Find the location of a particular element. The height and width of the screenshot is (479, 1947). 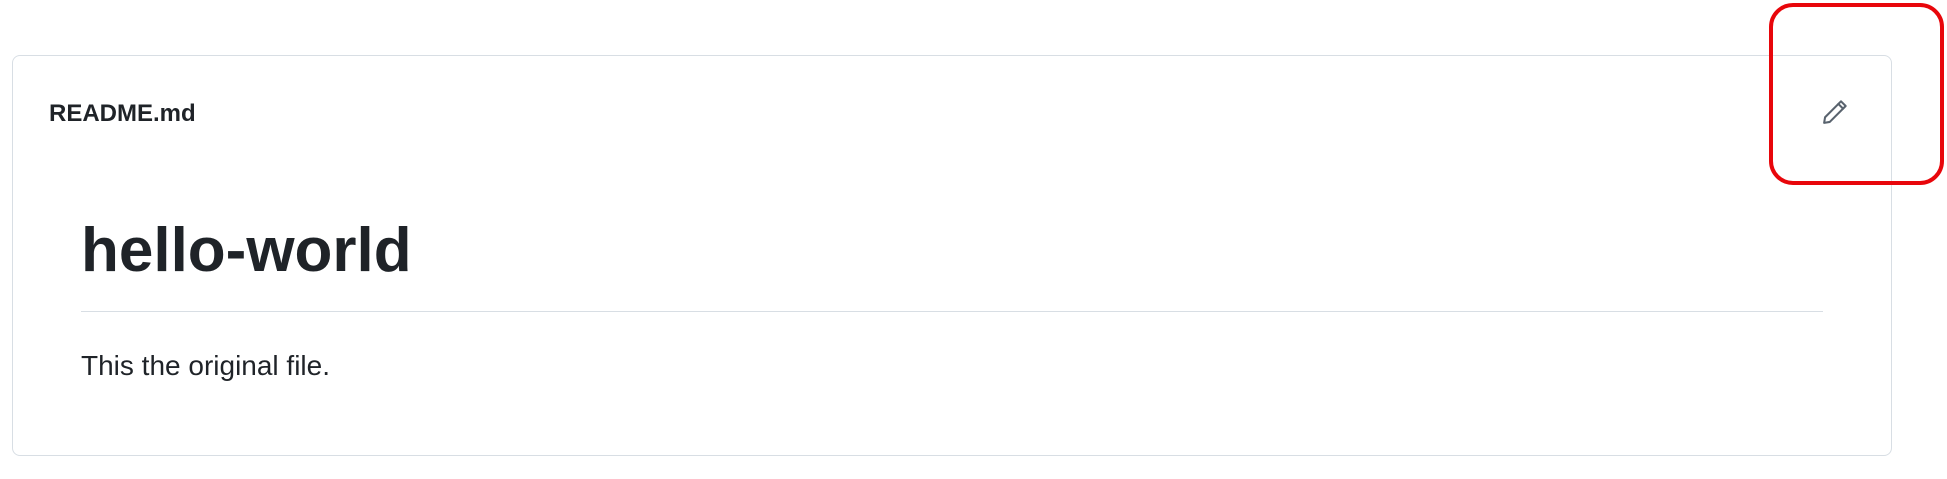

readme-paragraph: This the original file. is located at coordinates (206, 365).